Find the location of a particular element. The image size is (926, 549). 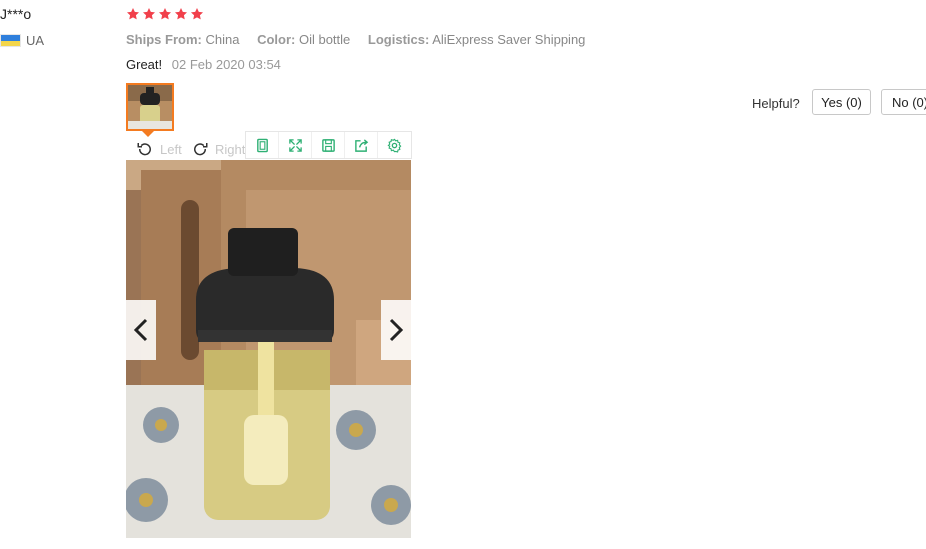

fullscreen-icon is located at coordinates (295, 145).